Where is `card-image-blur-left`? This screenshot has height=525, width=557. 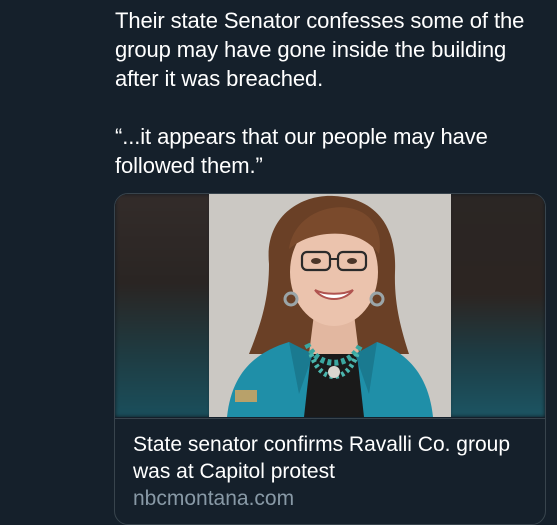
card-image-blur-left is located at coordinates (163, 305).